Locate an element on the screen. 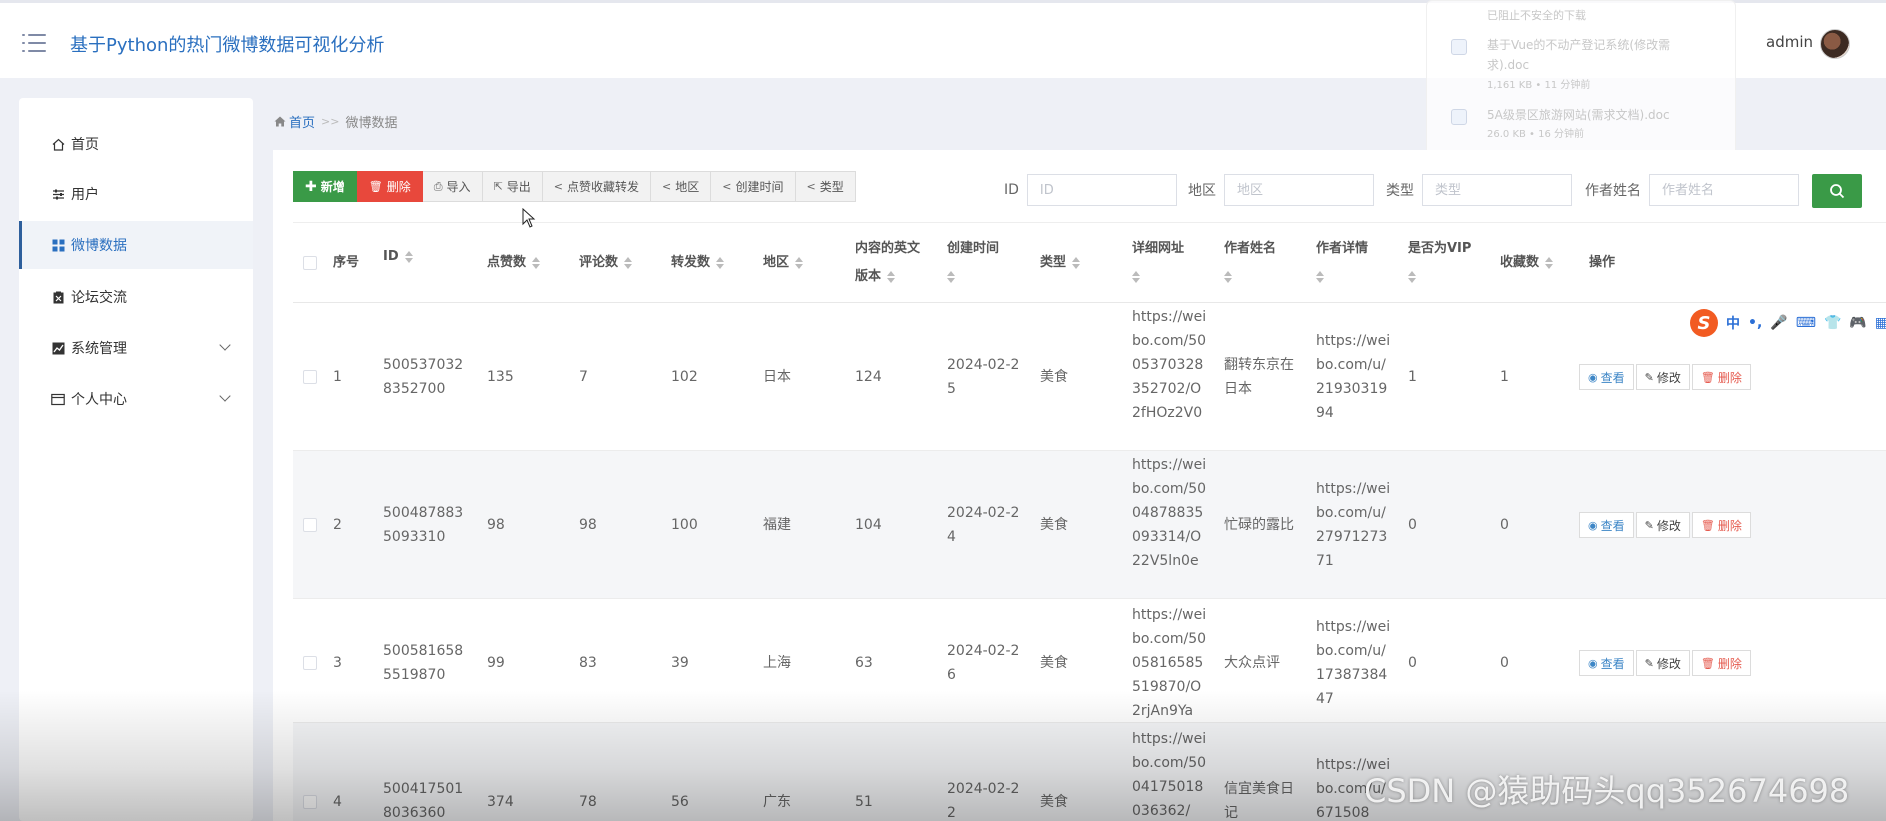 The image size is (1886, 821). col-reposts: 转发数 is located at coordinates (698, 263).